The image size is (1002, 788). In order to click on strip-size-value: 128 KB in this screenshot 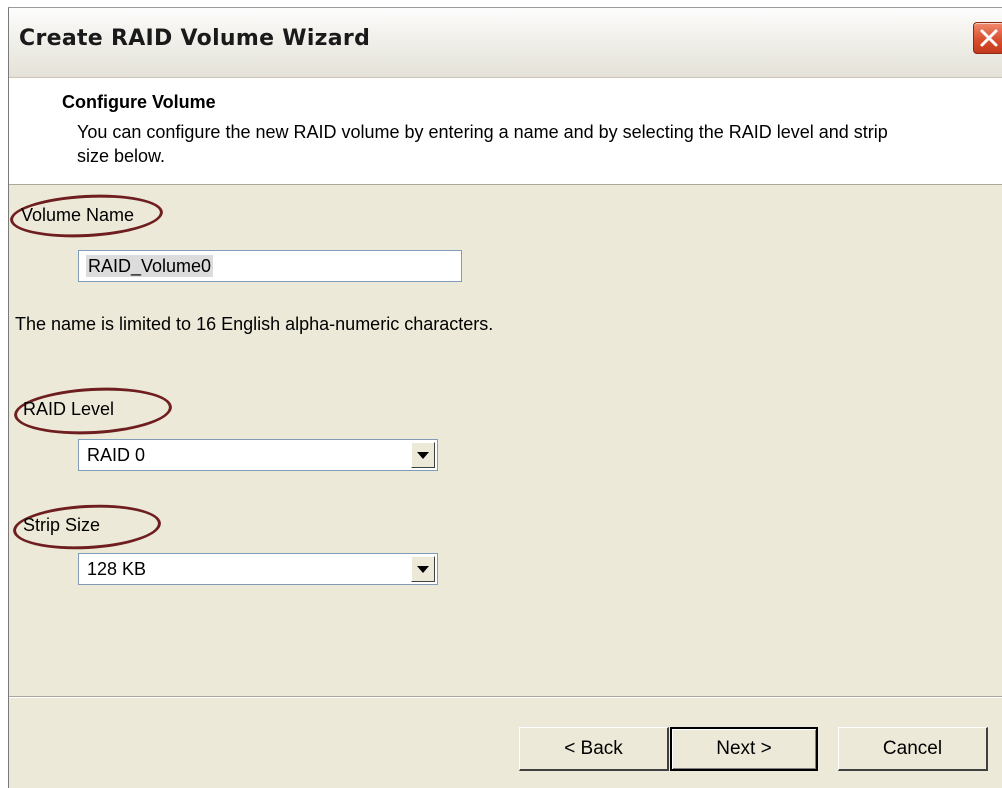, I will do `click(117, 569)`.